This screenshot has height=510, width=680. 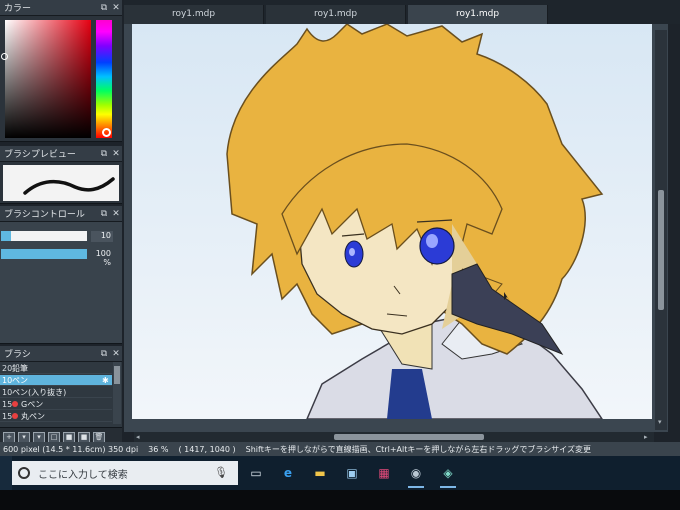 What do you see at coordinates (207, 449) in the screenshot?
I see `status-coordinates: ( 1417, 1040 )` at bounding box center [207, 449].